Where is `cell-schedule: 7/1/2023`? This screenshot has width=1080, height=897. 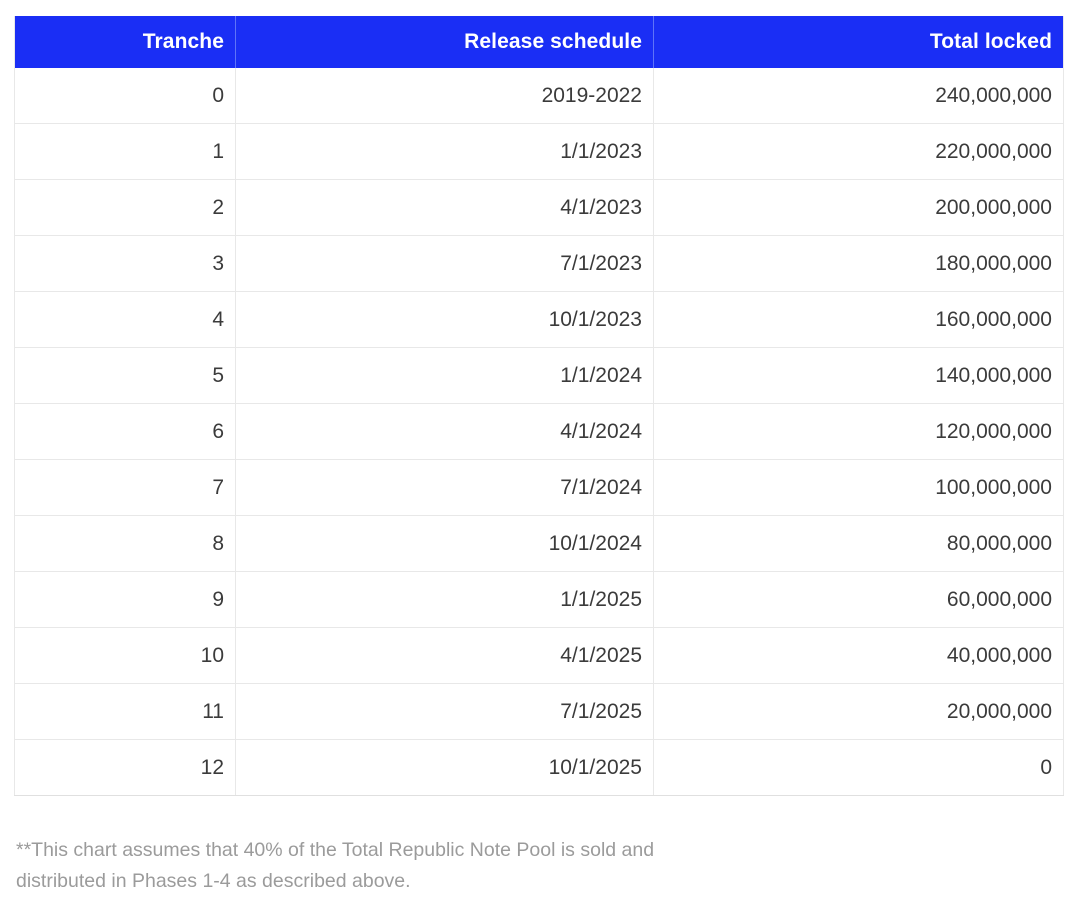 cell-schedule: 7/1/2023 is located at coordinates (444, 263).